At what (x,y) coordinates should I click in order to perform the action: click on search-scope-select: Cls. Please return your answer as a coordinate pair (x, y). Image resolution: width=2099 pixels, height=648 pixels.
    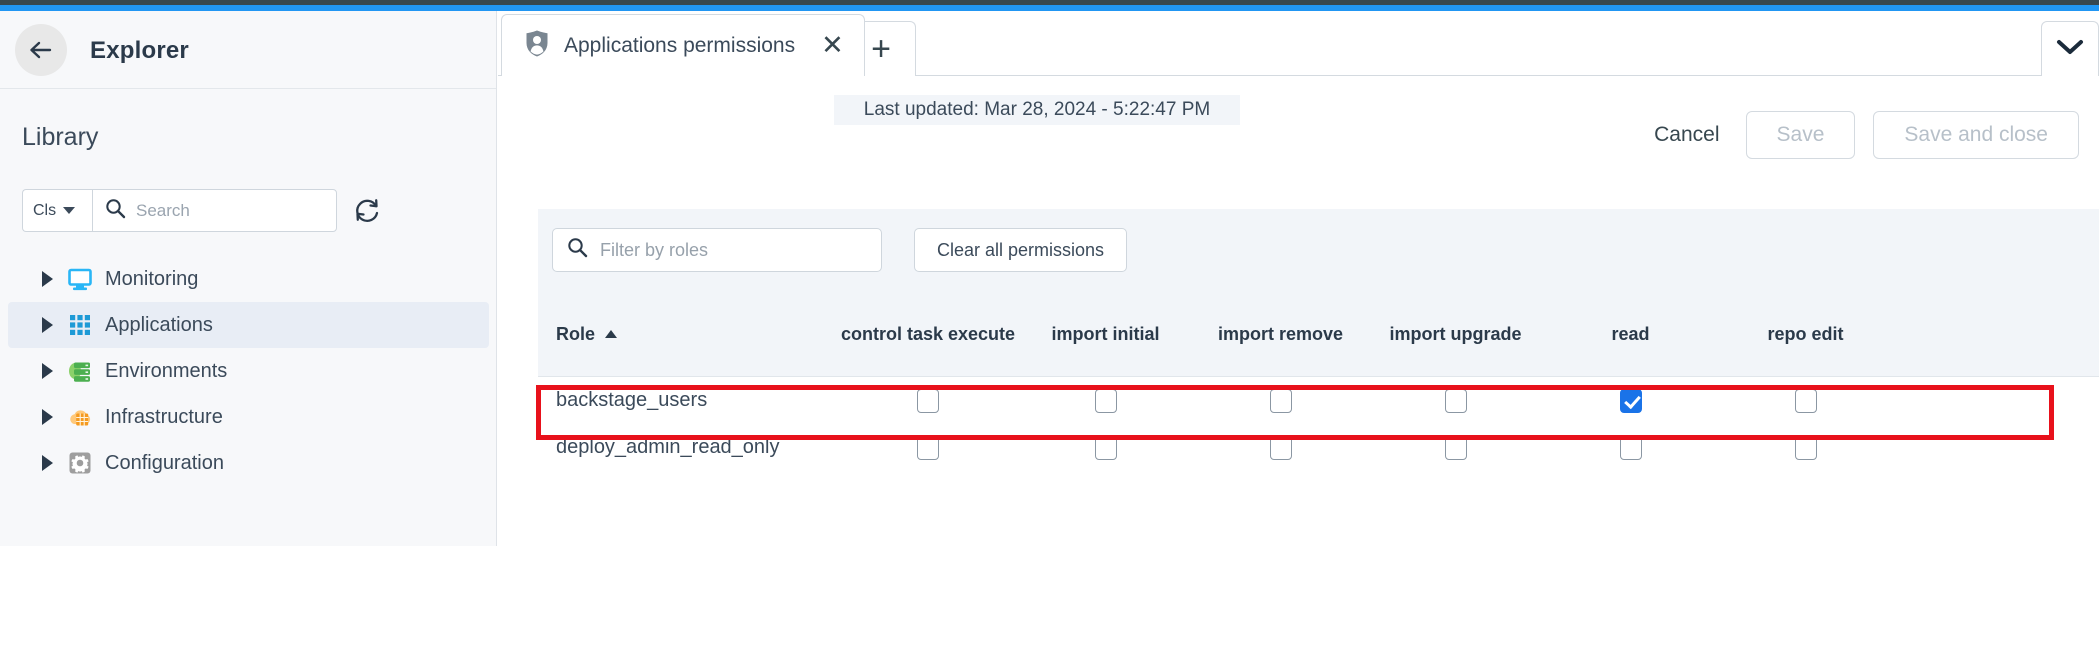
    Looking at the image, I should click on (57, 210).